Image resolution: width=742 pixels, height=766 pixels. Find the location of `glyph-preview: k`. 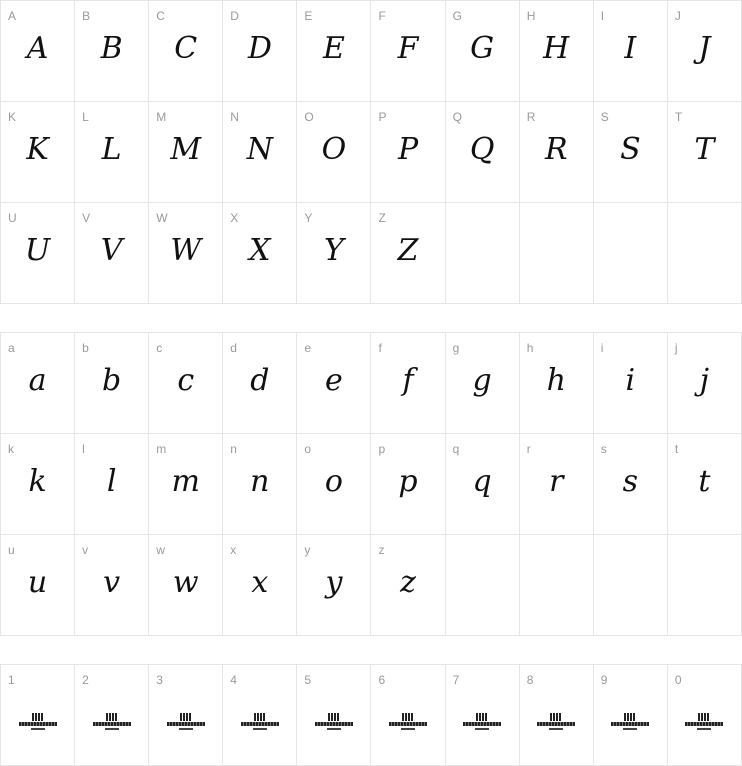

glyph-preview: k is located at coordinates (37, 481).